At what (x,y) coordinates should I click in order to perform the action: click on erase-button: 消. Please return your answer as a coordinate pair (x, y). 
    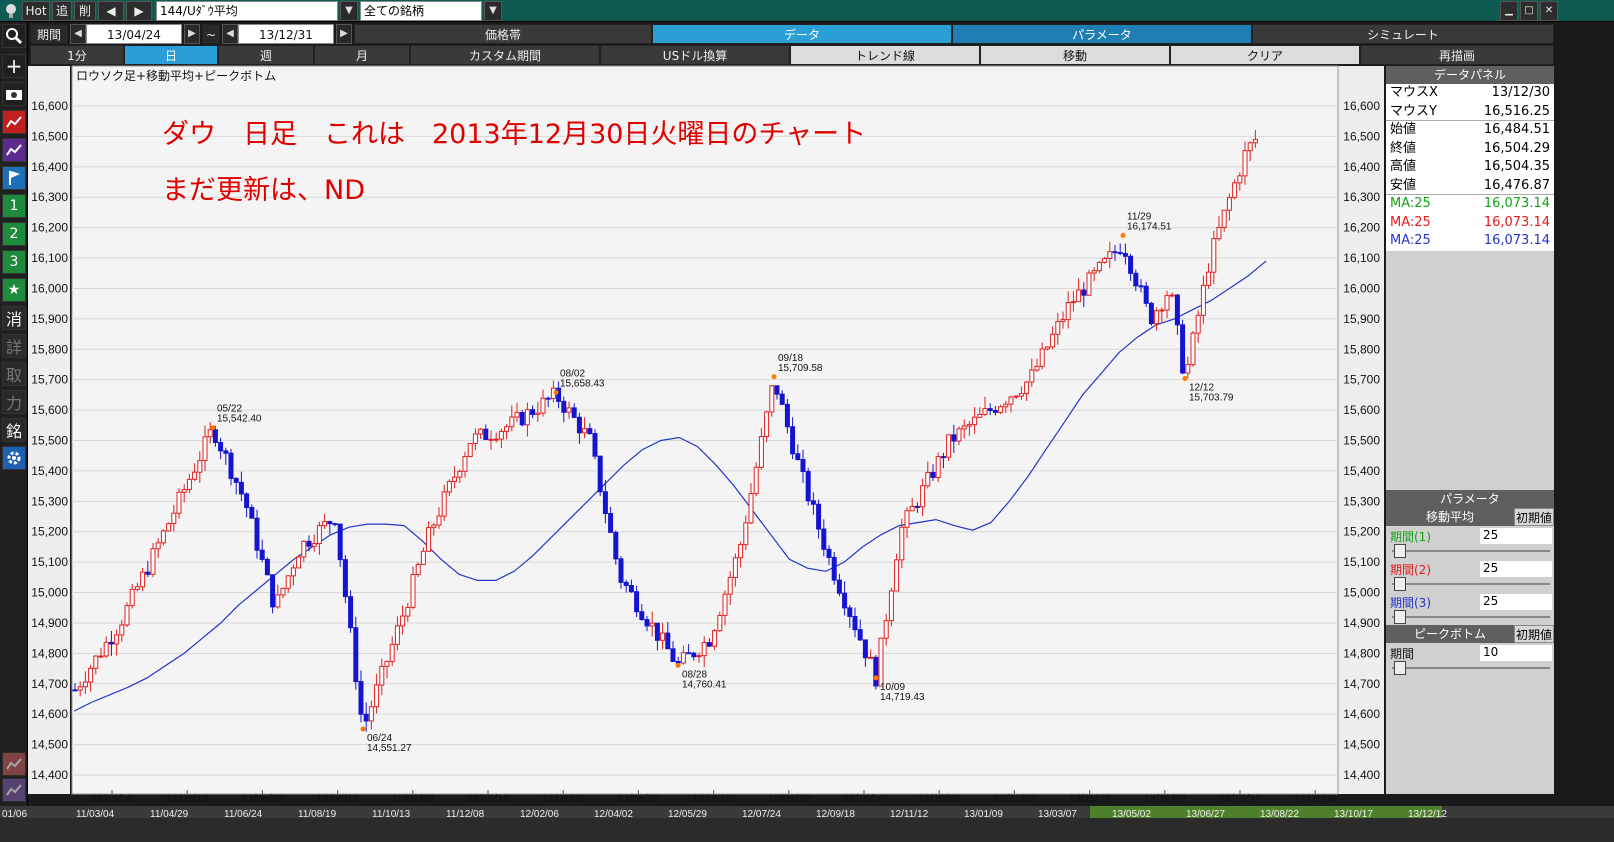
    Looking at the image, I should click on (14, 318).